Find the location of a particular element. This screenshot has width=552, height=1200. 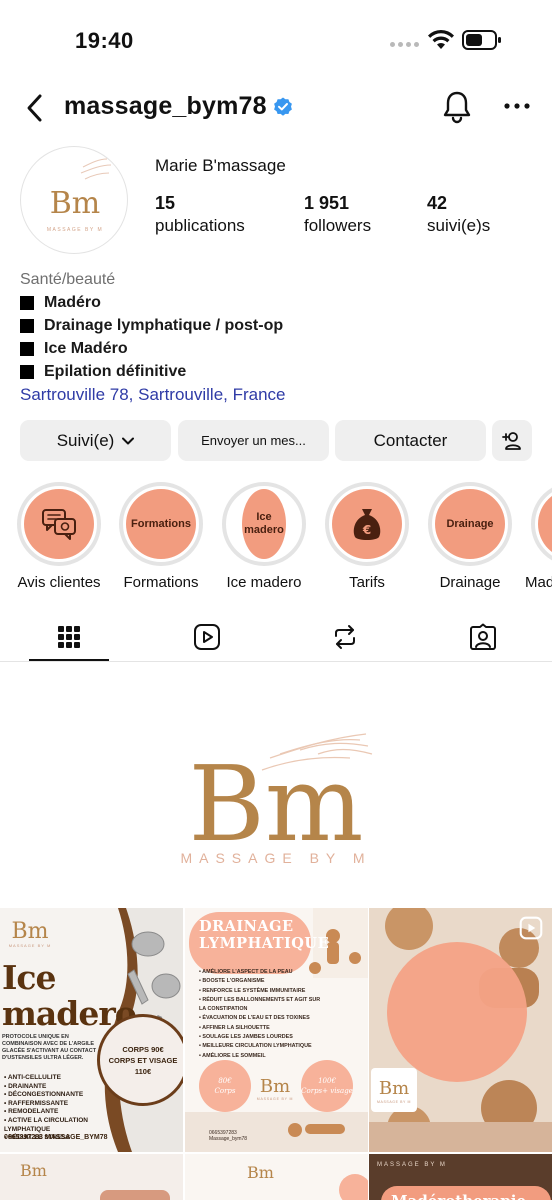

following-label: Suivi(e) is located at coordinates (85, 440).